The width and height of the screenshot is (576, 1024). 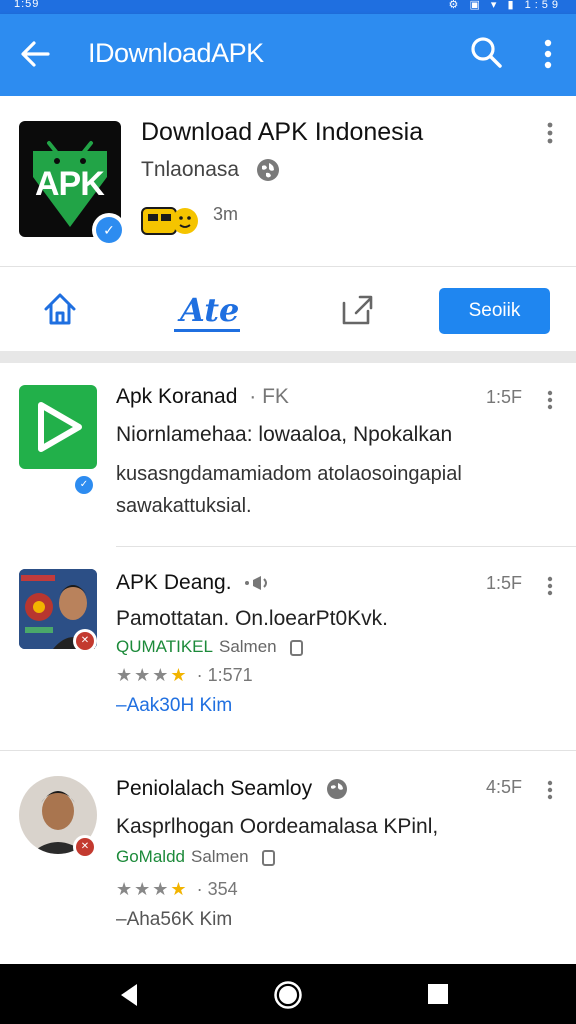 I want to click on post-thumbnail: ✓, so click(x=58, y=441).